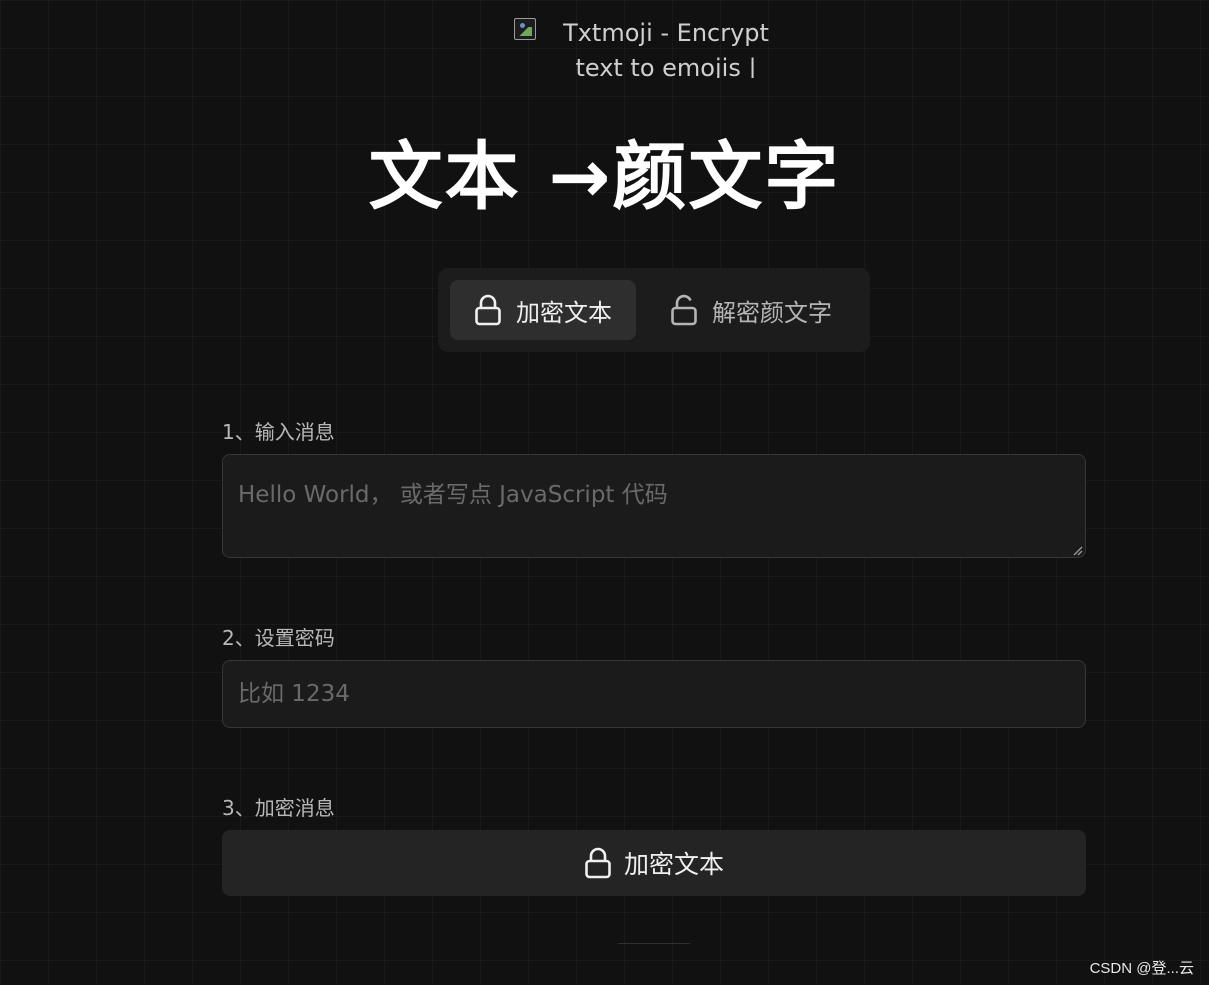 This screenshot has width=1209, height=985. What do you see at coordinates (278, 808) in the screenshot?
I see `action-label: 3、加密消息` at bounding box center [278, 808].